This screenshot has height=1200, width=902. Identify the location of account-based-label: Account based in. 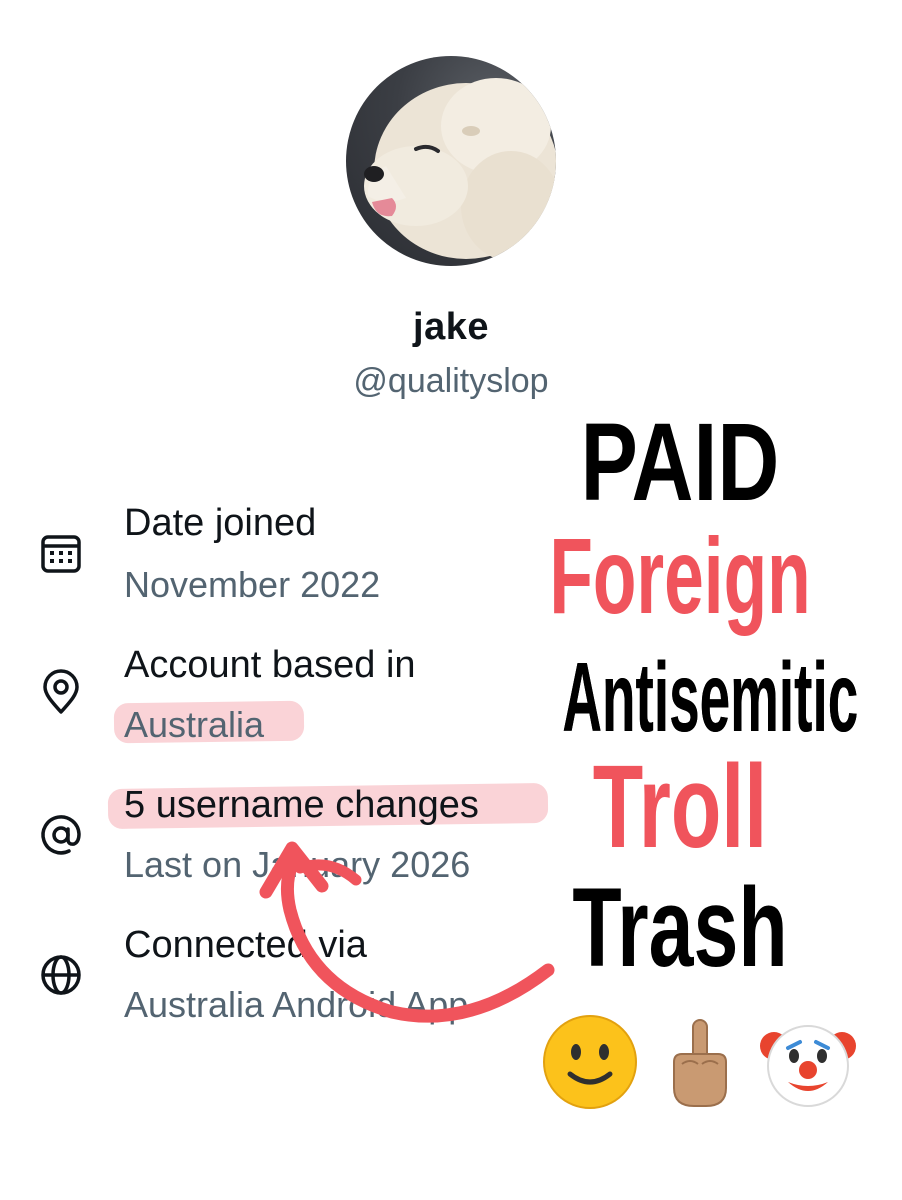
(270, 665).